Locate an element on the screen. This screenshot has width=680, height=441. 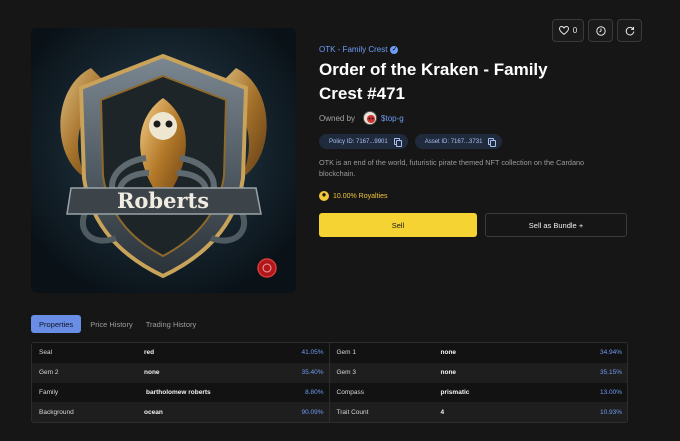
royalties-label: 10.00% Royalties is located at coordinates (360, 196).